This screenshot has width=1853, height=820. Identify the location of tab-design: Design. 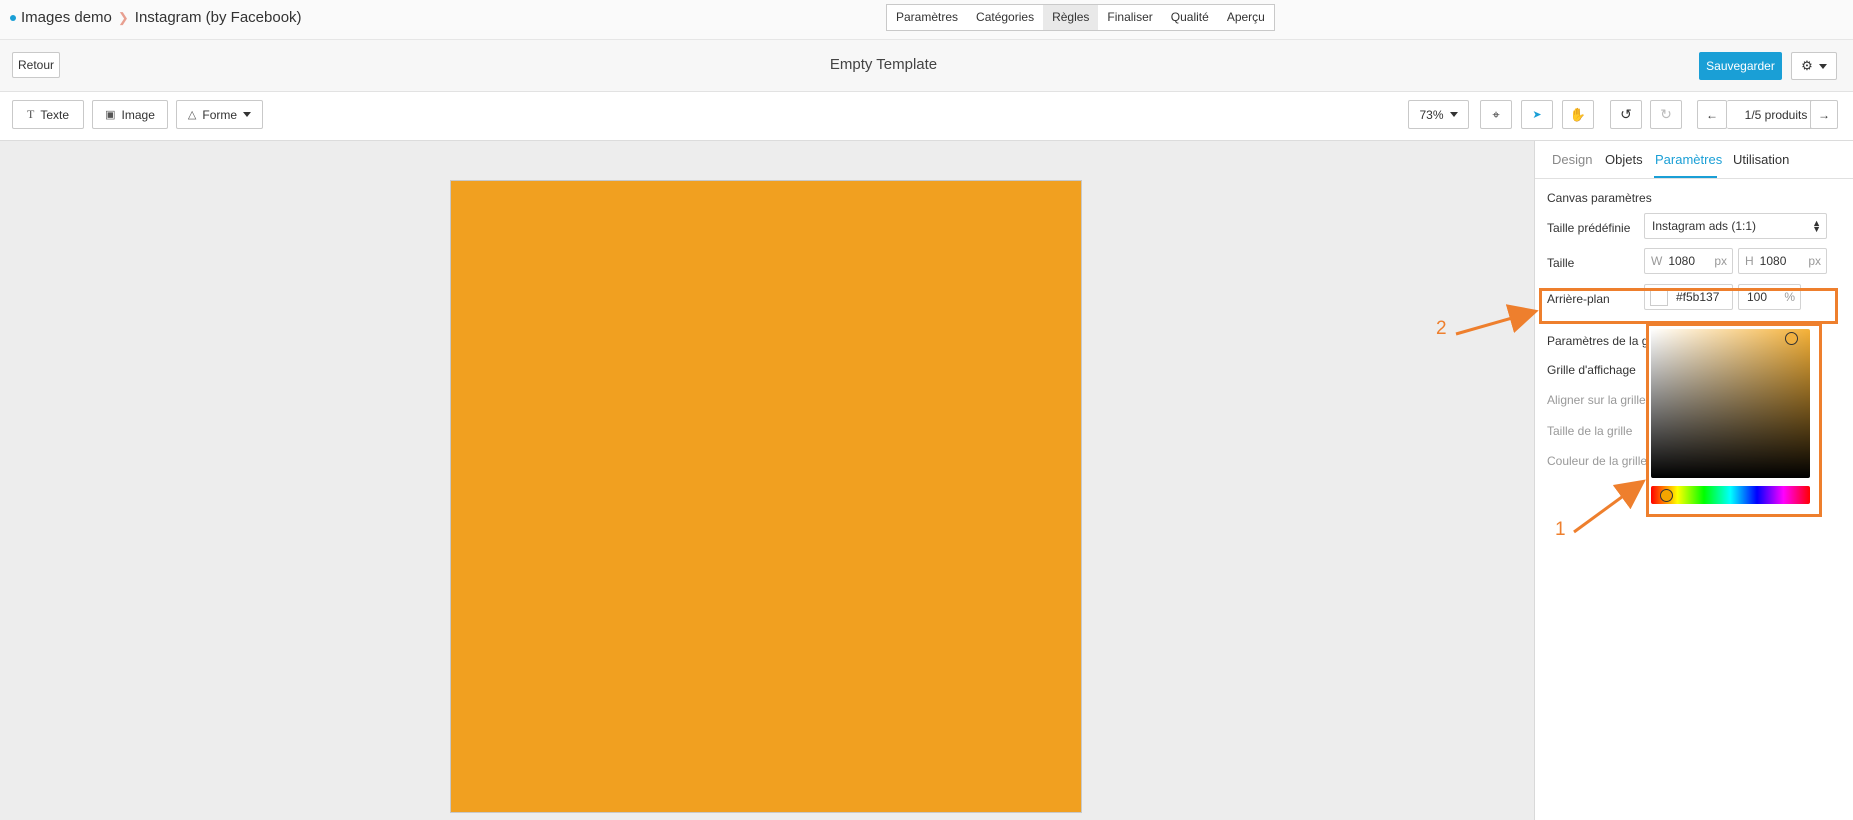
(1572, 159).